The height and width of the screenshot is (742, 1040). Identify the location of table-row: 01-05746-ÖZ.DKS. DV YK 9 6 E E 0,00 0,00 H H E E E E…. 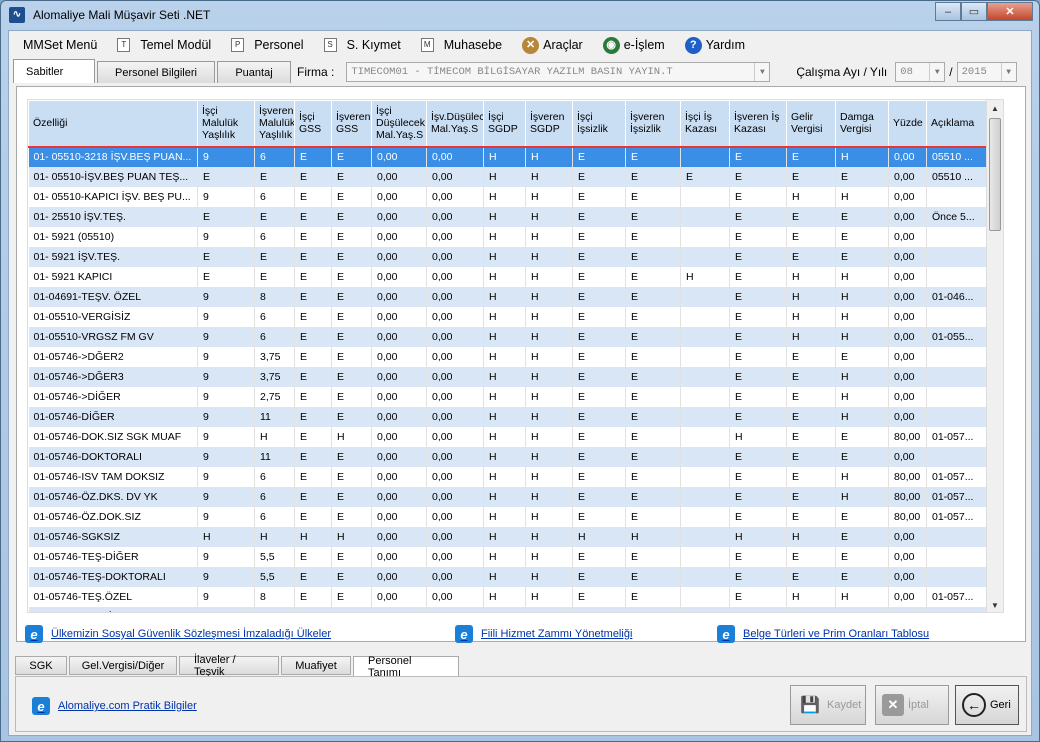
(507, 496).